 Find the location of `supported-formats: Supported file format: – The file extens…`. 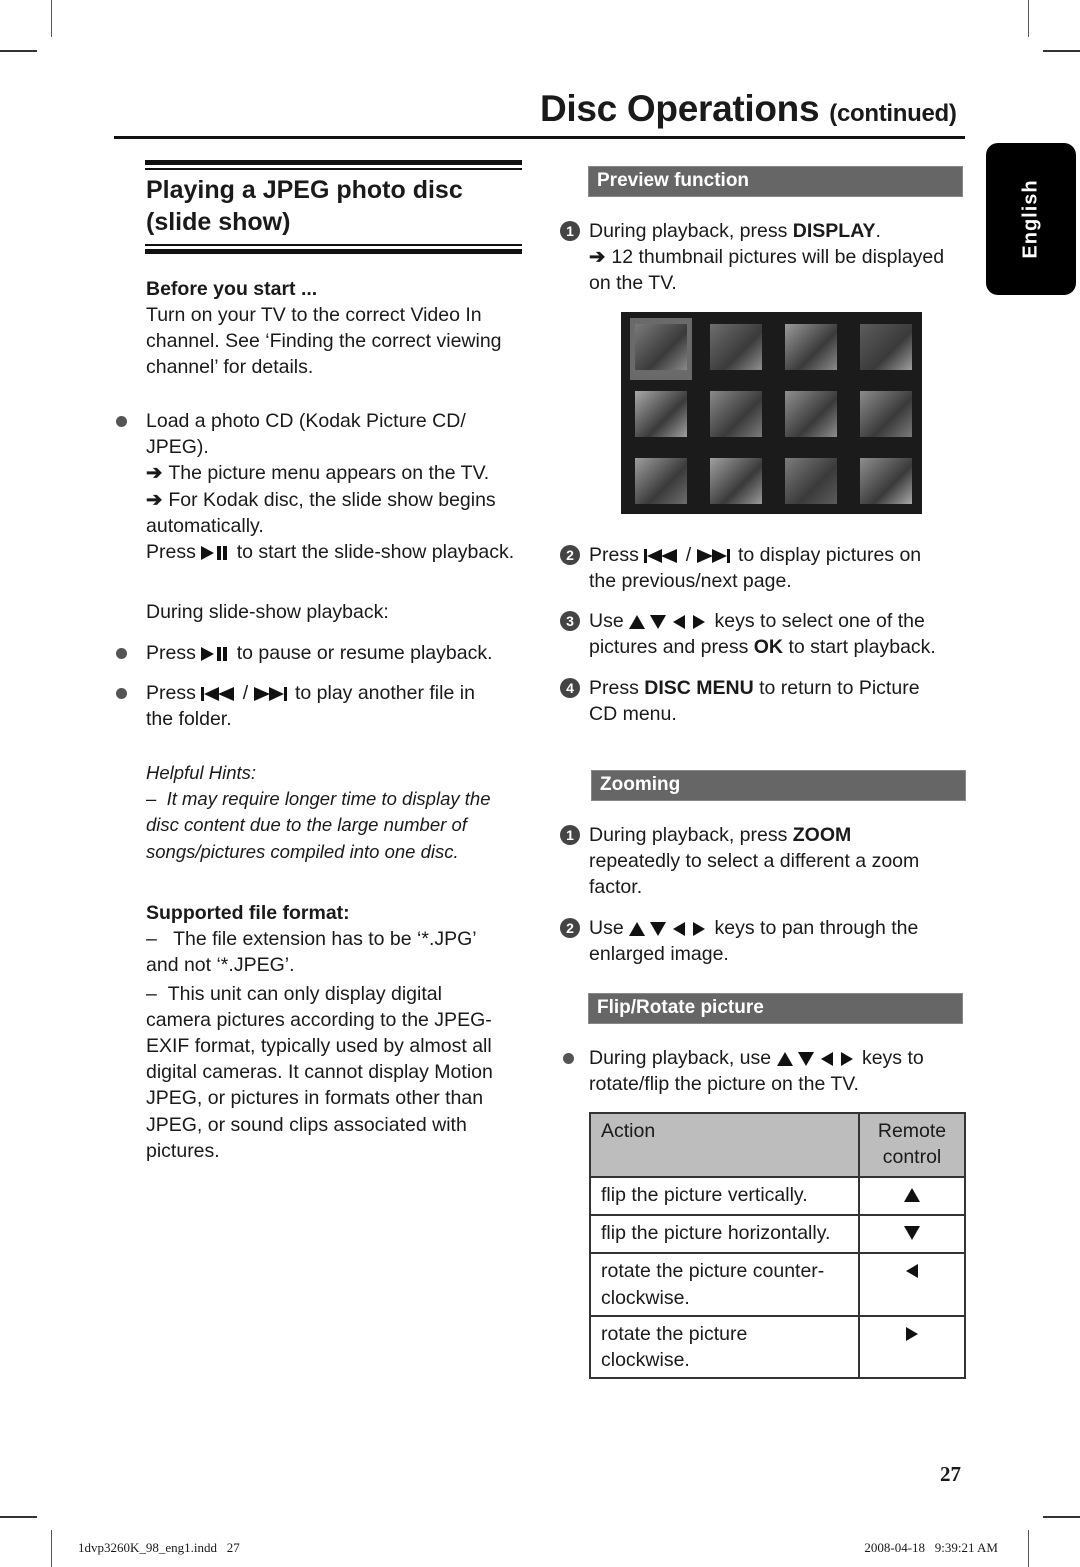

supported-formats: Supported file format: – The file extens… is located at coordinates (336, 1032).